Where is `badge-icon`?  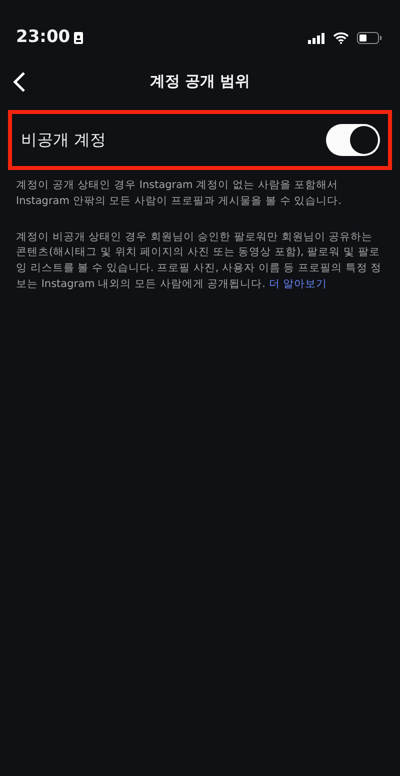
badge-icon is located at coordinates (79, 38).